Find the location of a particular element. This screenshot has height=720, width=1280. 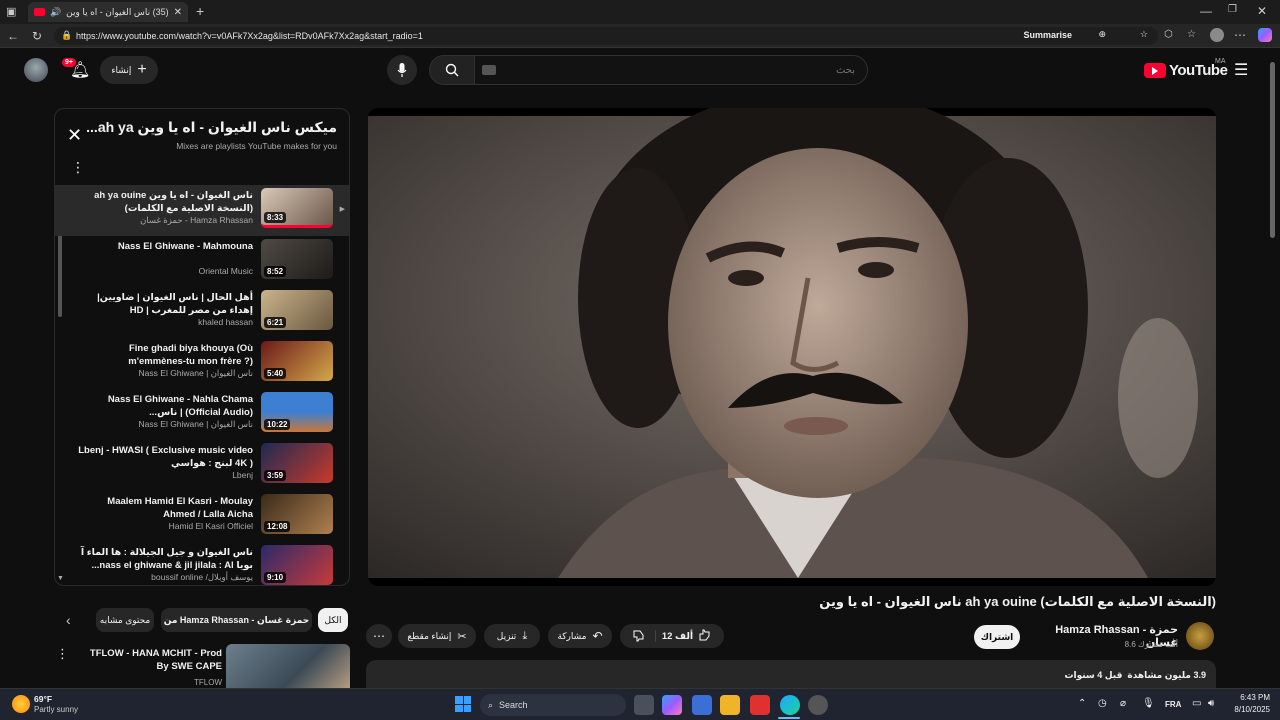

subscribe-button: اشتراك is located at coordinates (997, 637).